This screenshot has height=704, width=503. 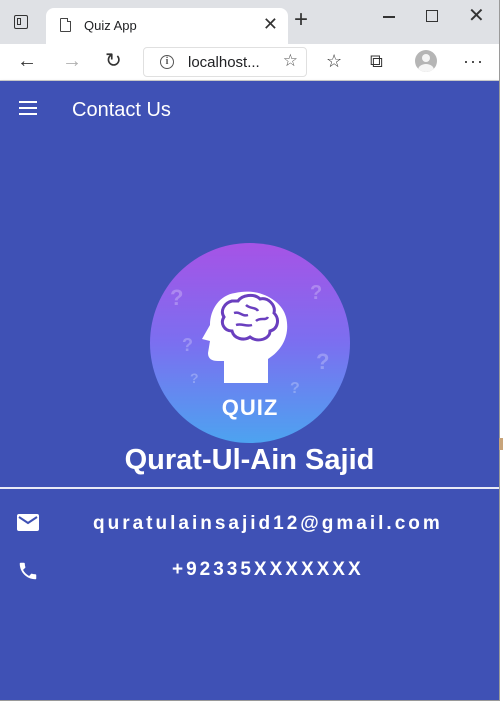 I want to click on address-toolbar: ← → ↻ i localhost... ☆ ☆ ⧉ ···, so click(x=249, y=62).